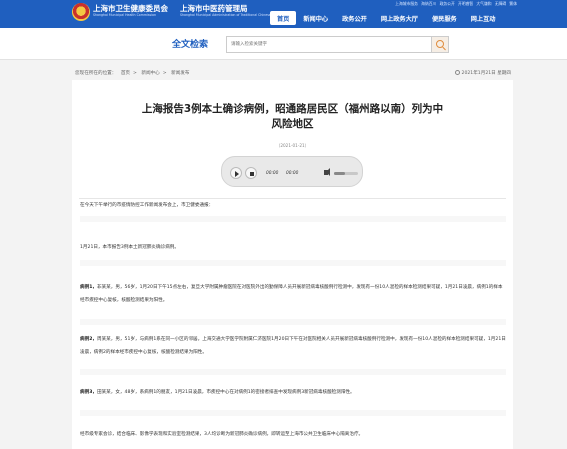 The height and width of the screenshot is (449, 567). What do you see at coordinates (447, 3) in the screenshot?
I see `top-link-3: 政务公开` at bounding box center [447, 3].